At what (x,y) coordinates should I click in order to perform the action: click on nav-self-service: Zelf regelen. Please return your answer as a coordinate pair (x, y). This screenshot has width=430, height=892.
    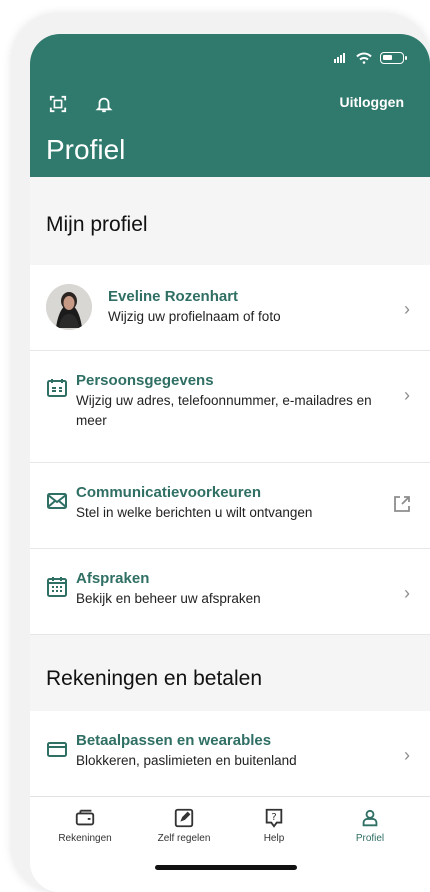
    Looking at the image, I should click on (184, 824).